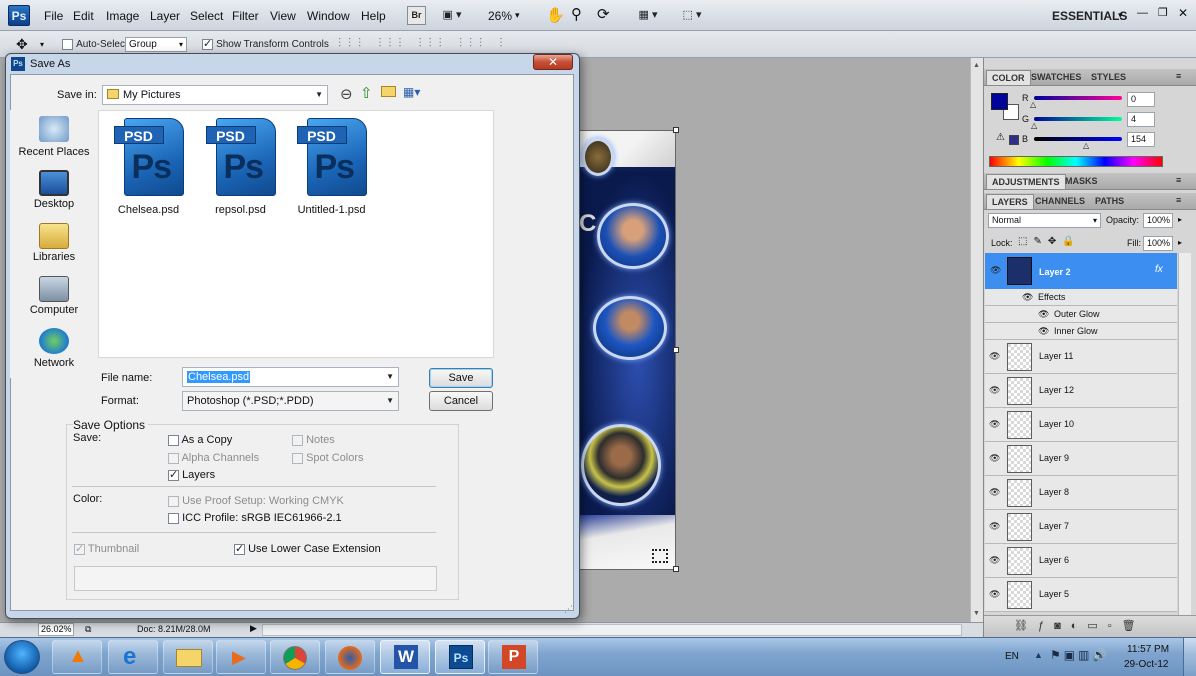 The width and height of the screenshot is (1196, 676). I want to click on lower-case-extension-option: Use Lower Case Extension, so click(307, 548).